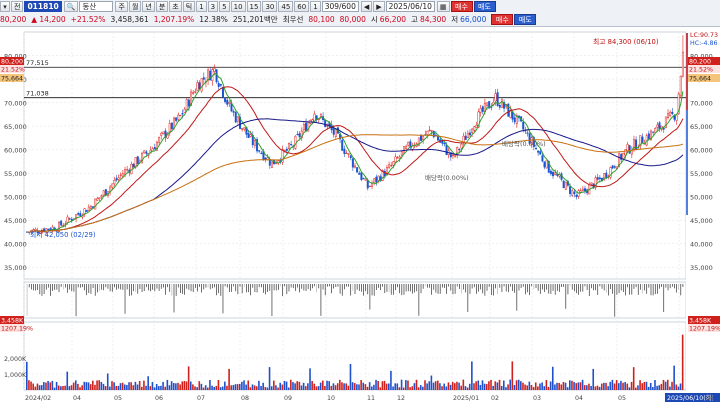  I want to click on period-button-9: 10, so click(238, 6).